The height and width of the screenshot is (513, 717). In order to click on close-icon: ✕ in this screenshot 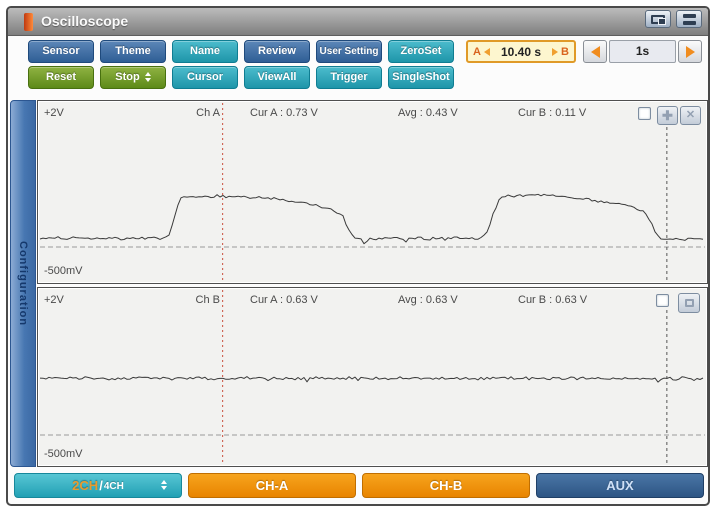, I will do `click(690, 115)`.